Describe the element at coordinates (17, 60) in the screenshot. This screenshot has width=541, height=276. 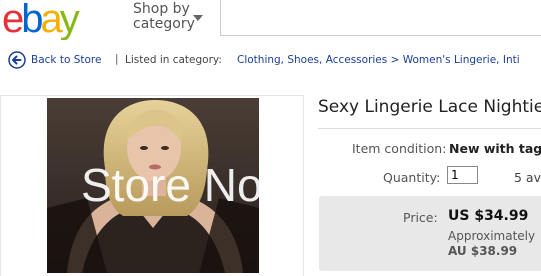
I see `back-arrow-icon` at that location.